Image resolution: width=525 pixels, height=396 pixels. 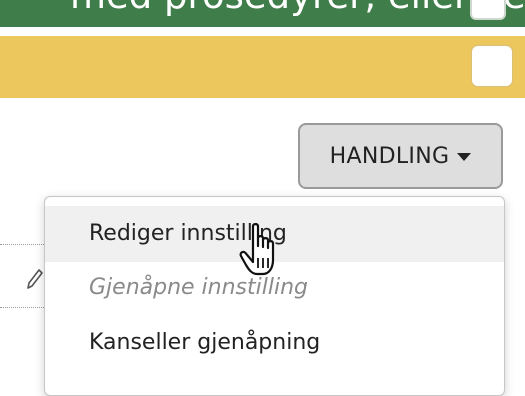 I want to click on top-banner-checkbox, so click(x=488, y=10).